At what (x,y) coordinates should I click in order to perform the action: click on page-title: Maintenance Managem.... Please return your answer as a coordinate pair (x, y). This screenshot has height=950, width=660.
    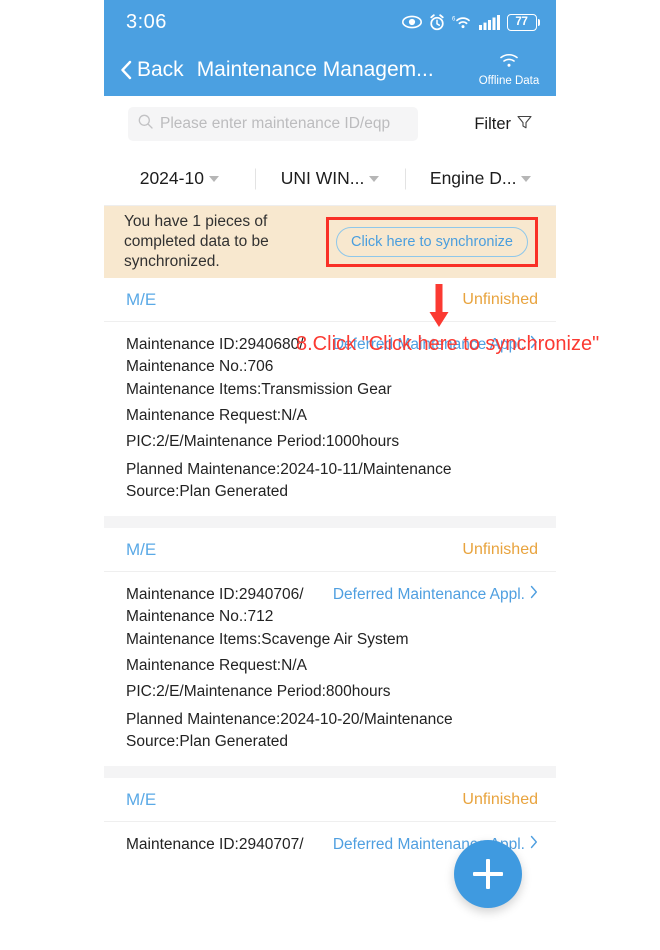
    Looking at the image, I should click on (315, 69).